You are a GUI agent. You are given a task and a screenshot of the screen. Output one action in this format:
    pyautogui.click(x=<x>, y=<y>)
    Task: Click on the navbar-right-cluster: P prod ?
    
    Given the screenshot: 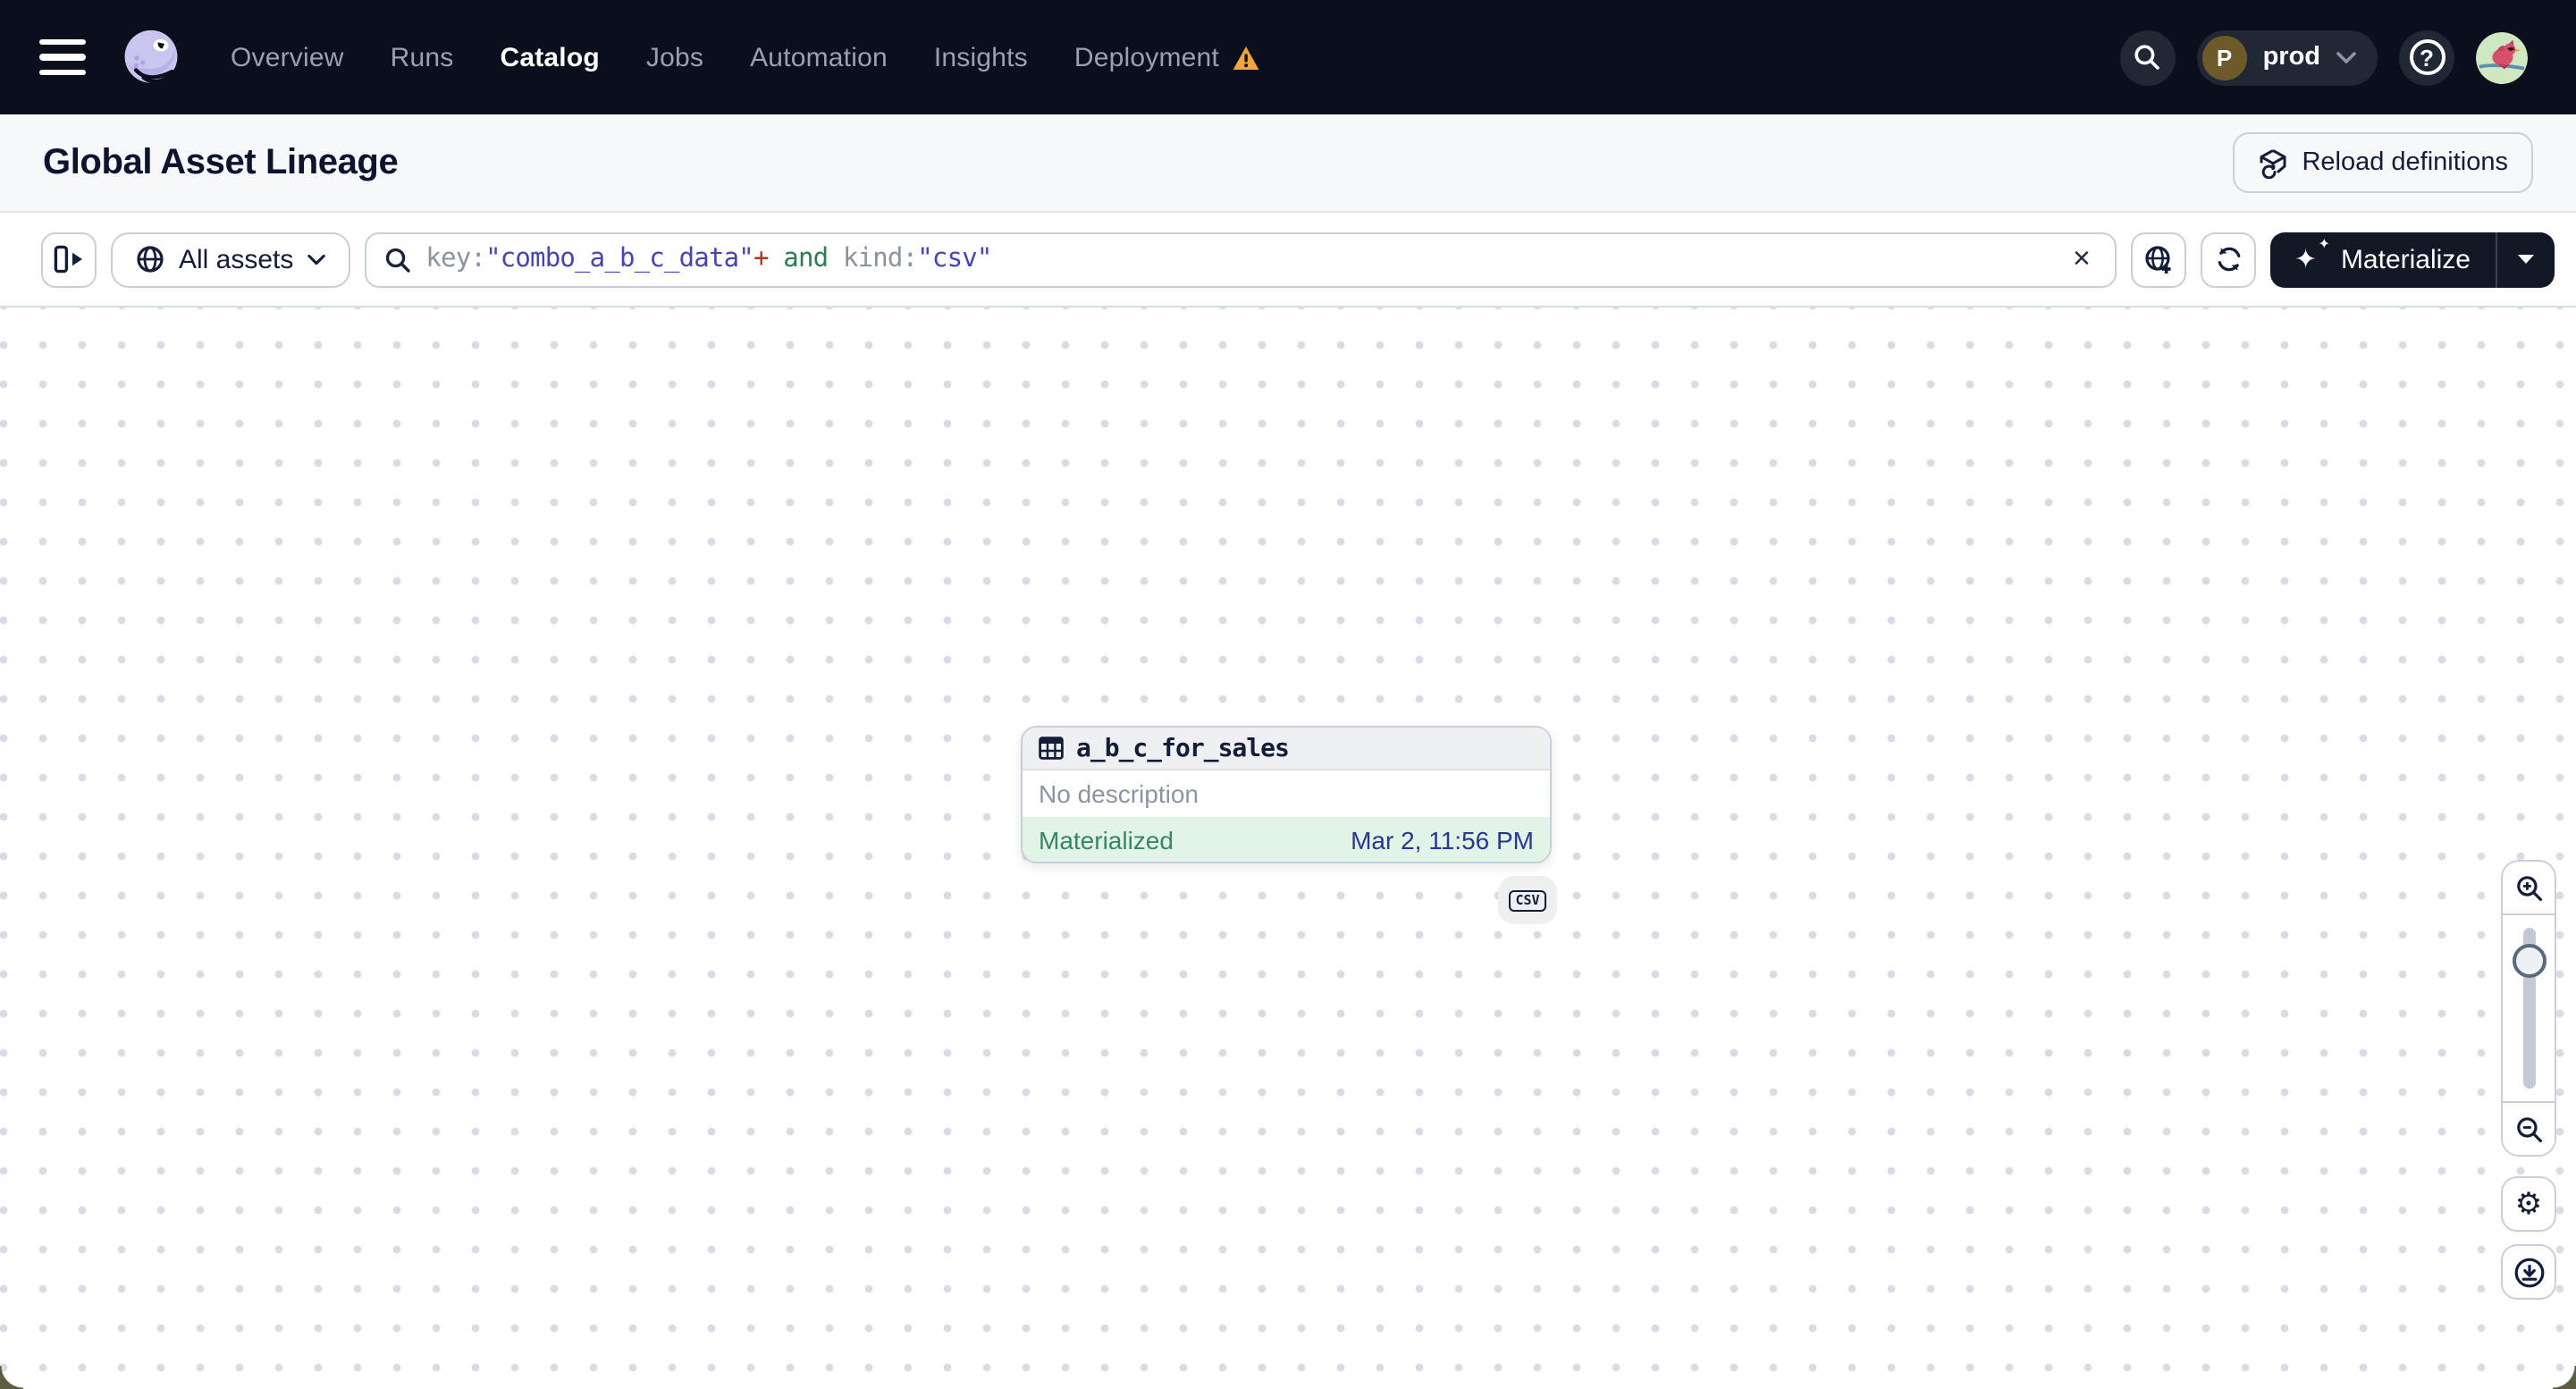 What is the action you would take?
    pyautogui.click(x=2324, y=57)
    